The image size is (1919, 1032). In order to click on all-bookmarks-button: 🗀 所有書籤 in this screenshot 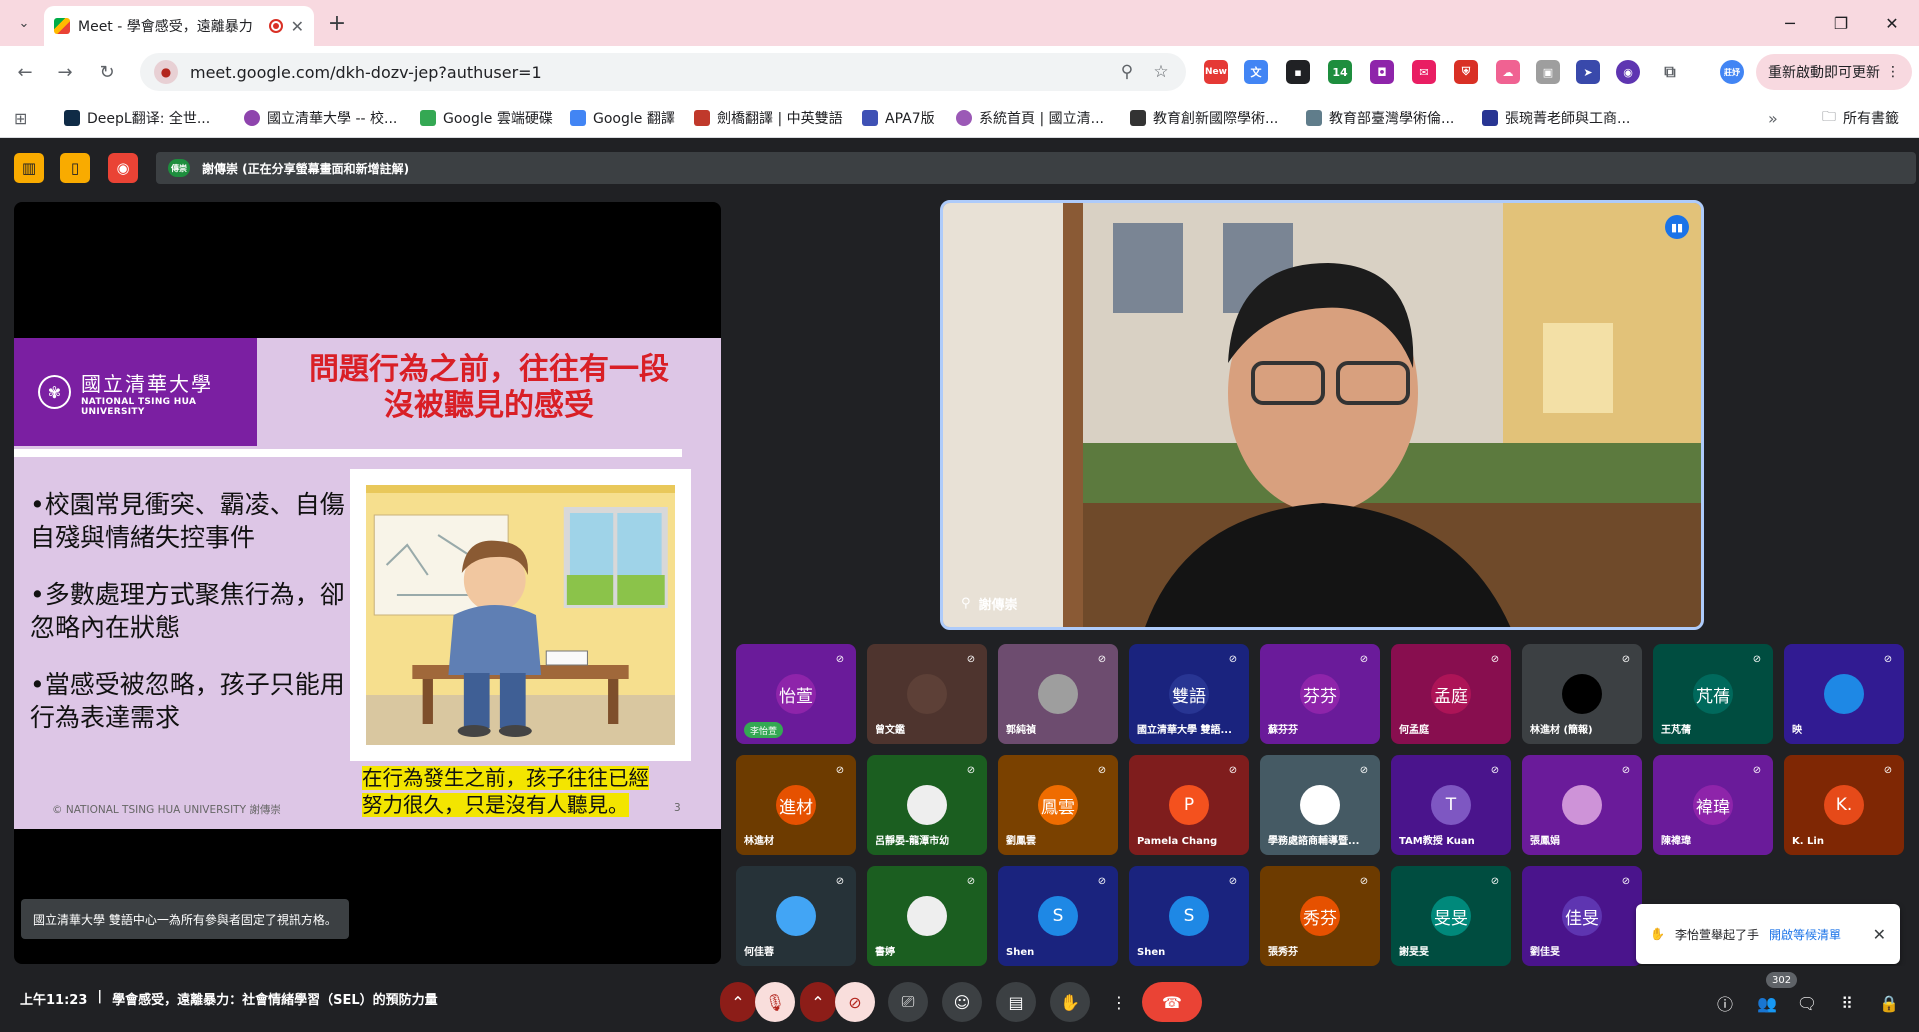, I will do `click(1860, 118)`.